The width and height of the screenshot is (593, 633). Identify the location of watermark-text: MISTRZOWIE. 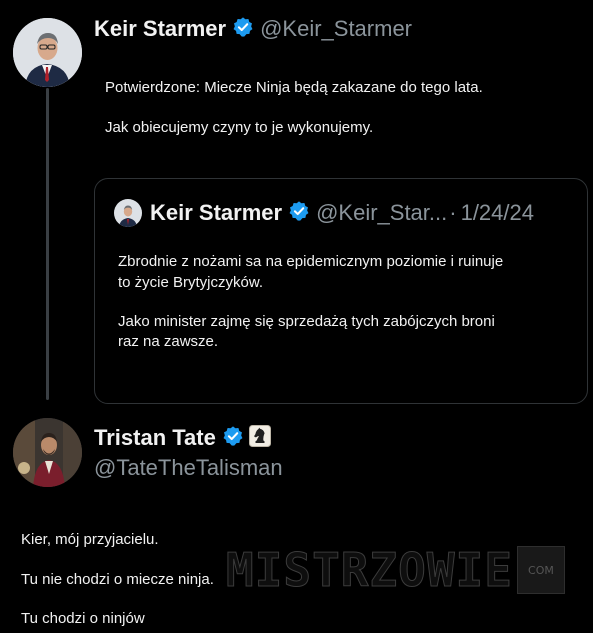
(369, 570).